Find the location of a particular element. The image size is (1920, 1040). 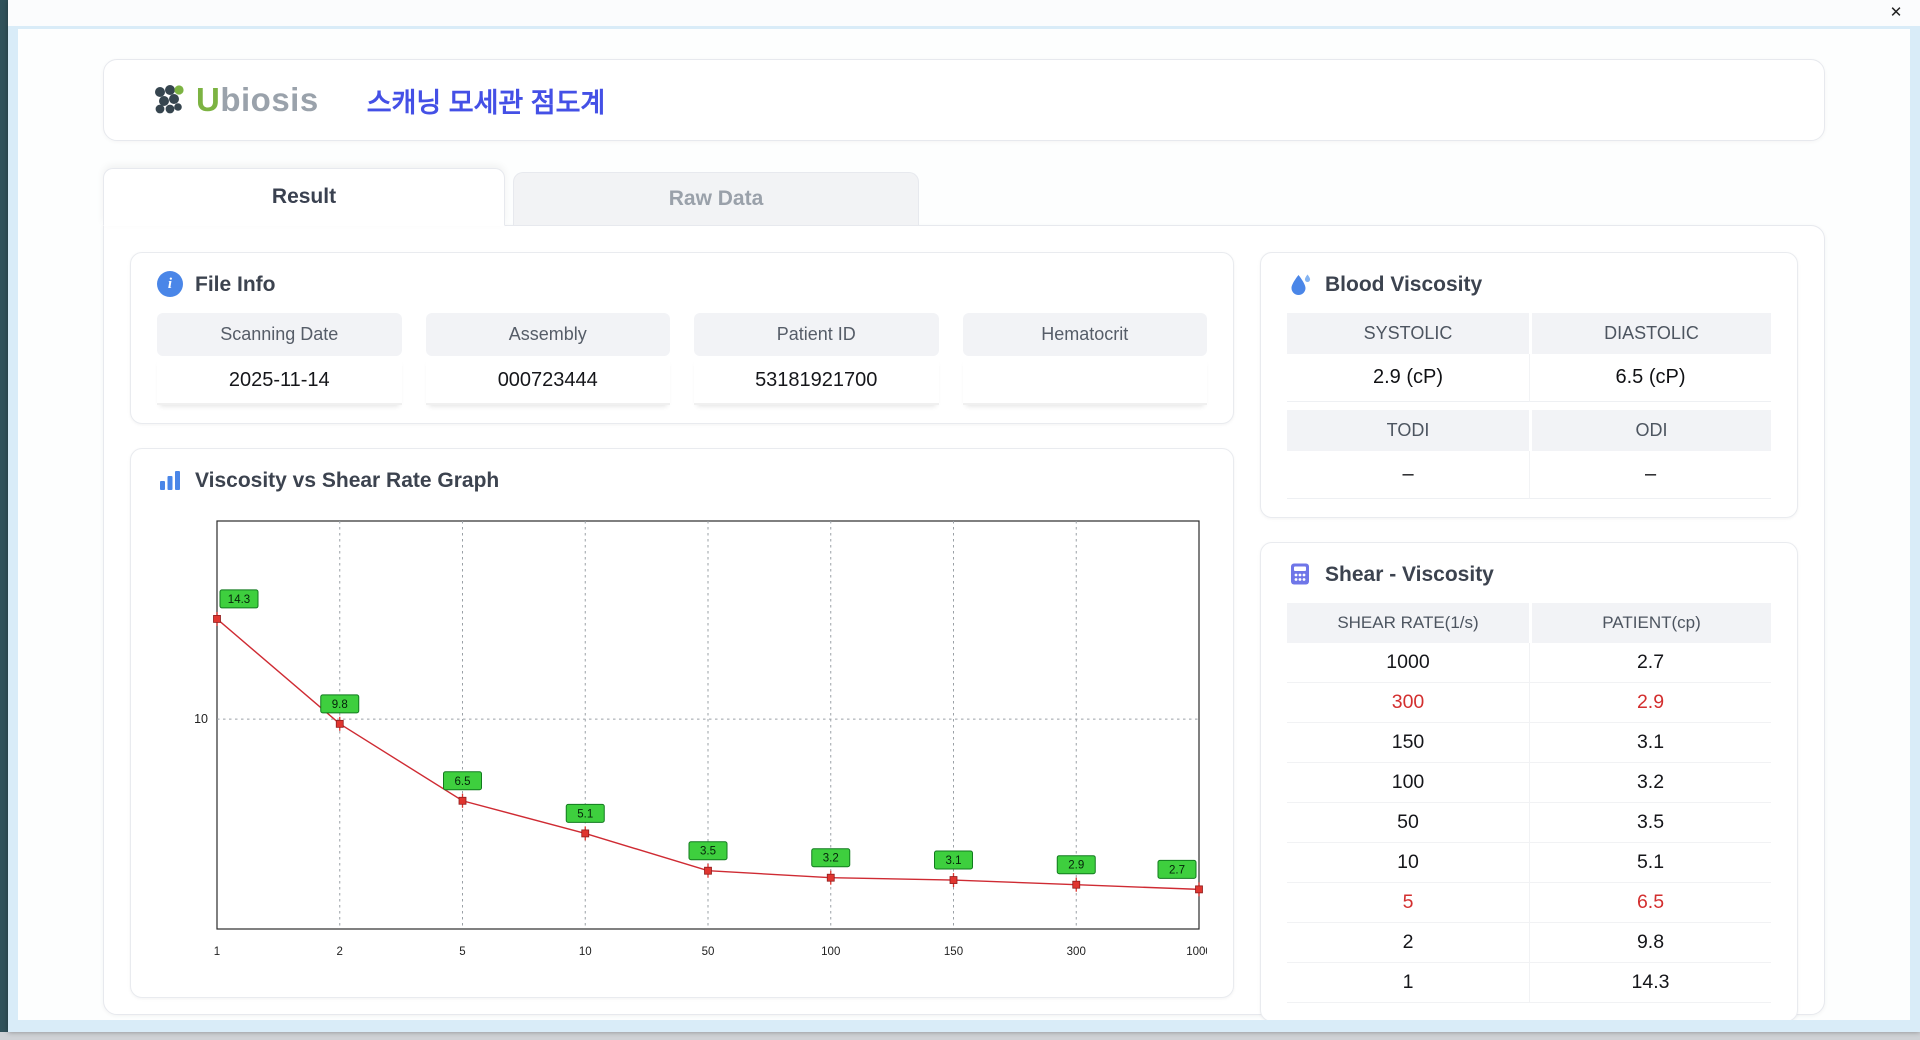

bv-value-cell: 6.5 (cP) is located at coordinates (1650, 378).